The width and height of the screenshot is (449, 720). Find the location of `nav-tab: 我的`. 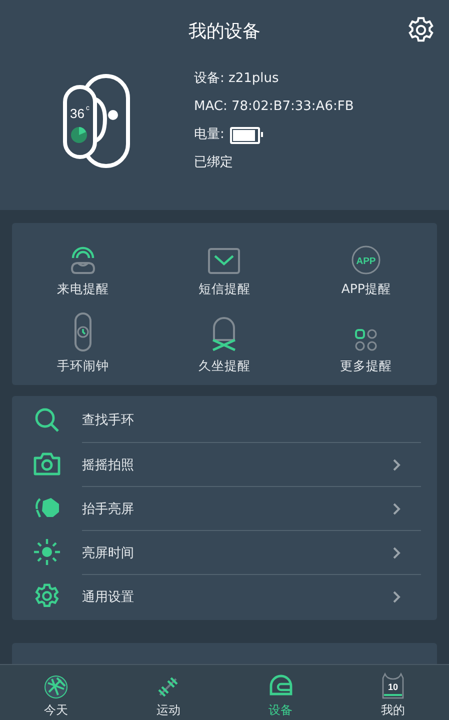

nav-tab: 我的 is located at coordinates (392, 710).